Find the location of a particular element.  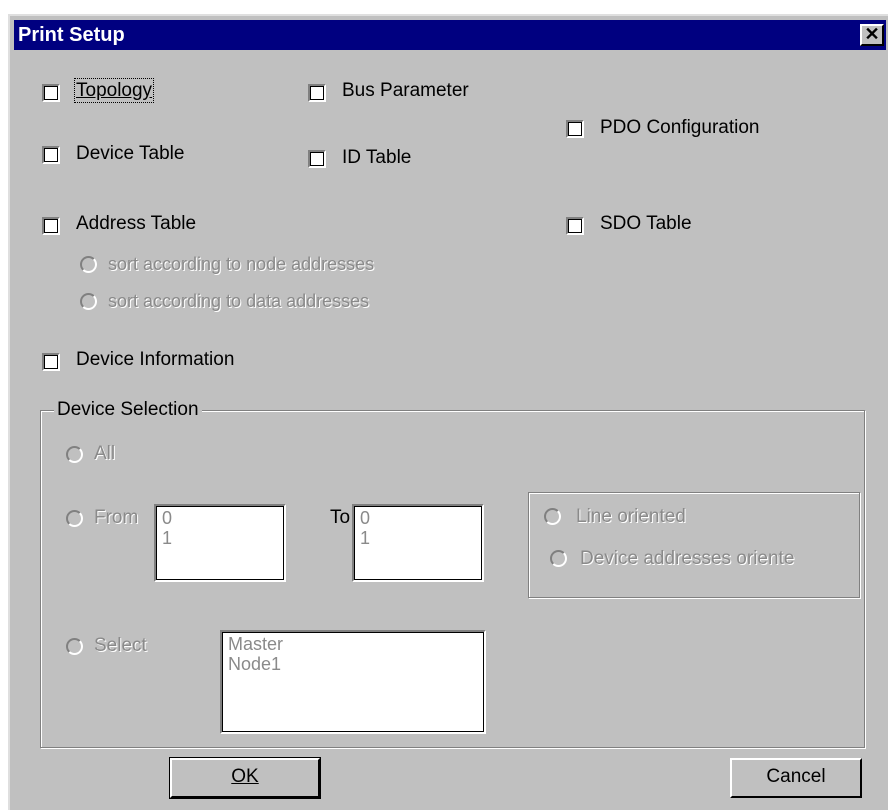

bus-parameter-label: Bus Parameter is located at coordinates (405, 91).